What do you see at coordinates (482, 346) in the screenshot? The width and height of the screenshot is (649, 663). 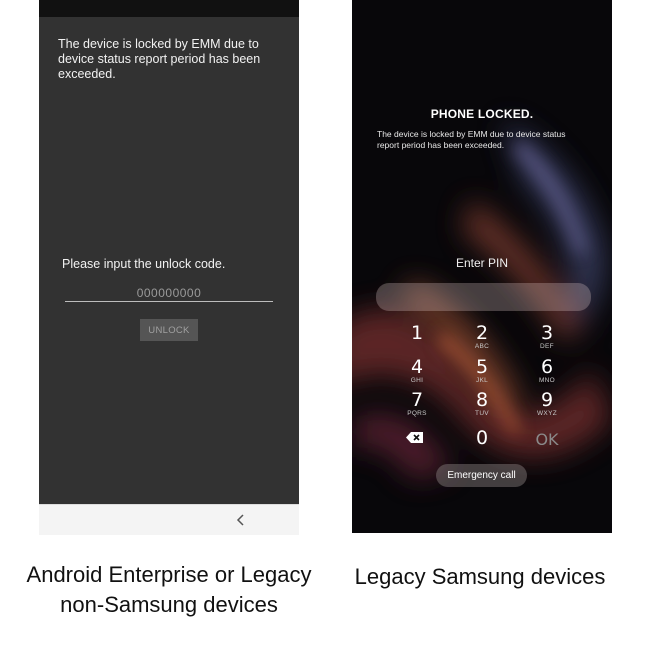 I see `key-letters: ABC` at bounding box center [482, 346].